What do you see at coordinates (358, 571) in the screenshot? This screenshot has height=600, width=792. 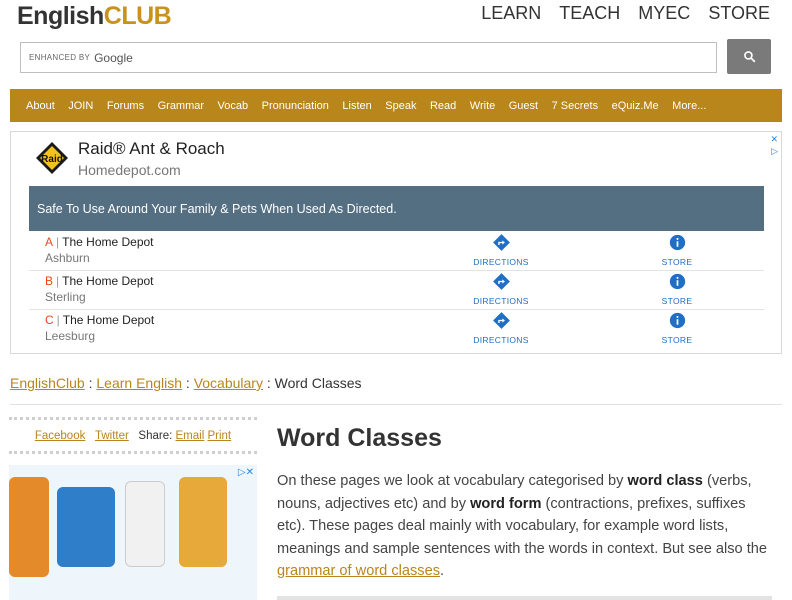 I see `grammar-word-classes-link: grammar of word classes` at bounding box center [358, 571].